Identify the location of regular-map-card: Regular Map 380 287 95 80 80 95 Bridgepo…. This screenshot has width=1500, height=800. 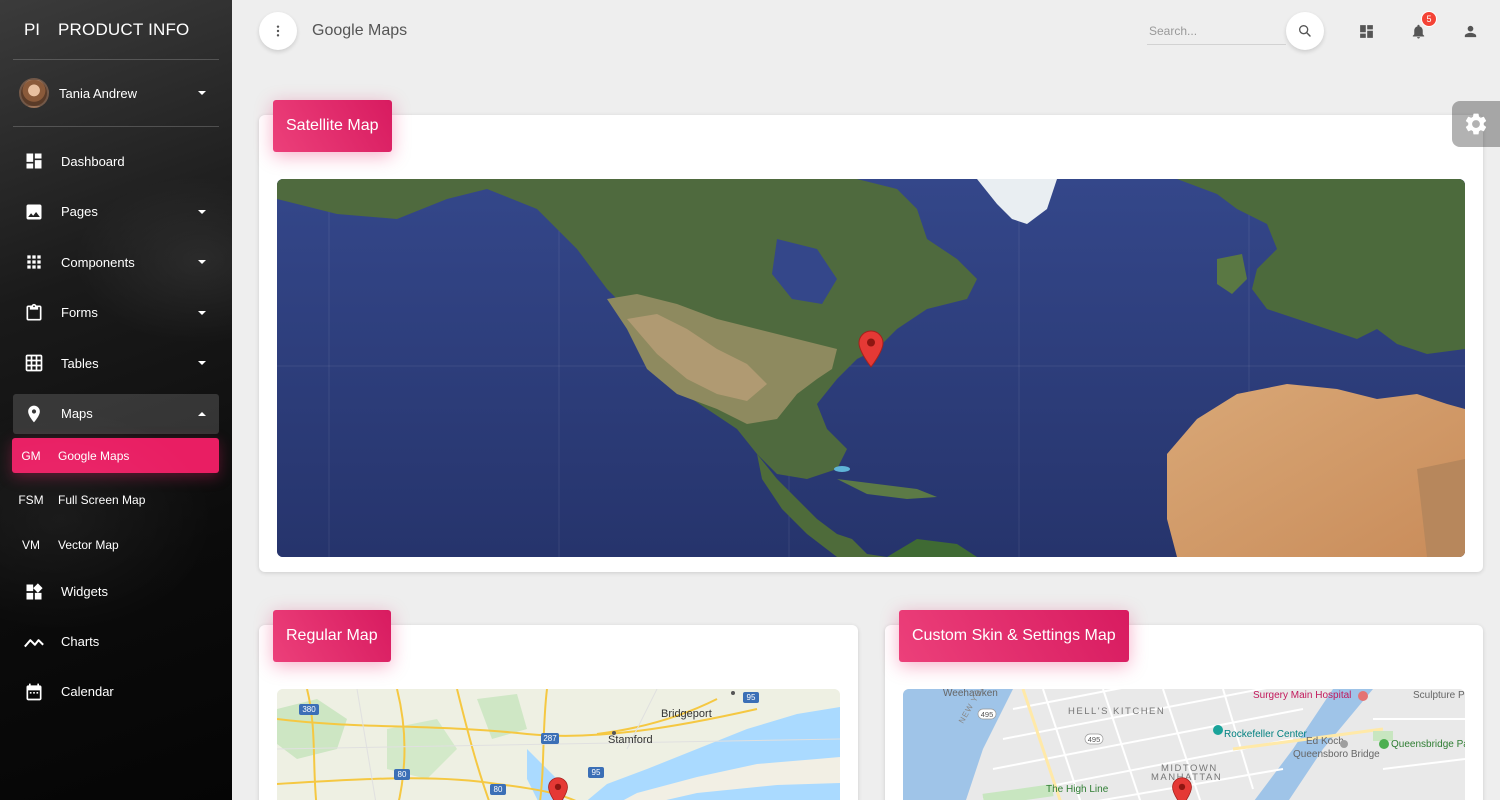
(558, 705).